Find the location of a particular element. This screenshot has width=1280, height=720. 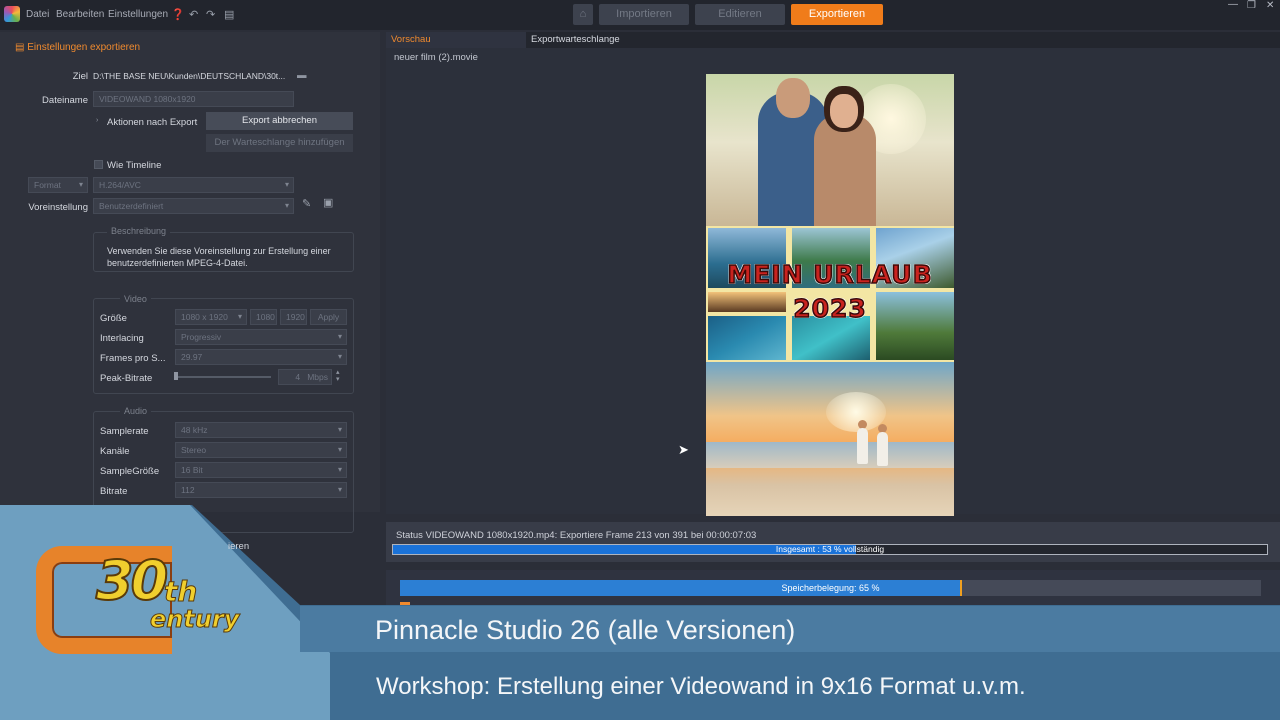

memory-panel: Speicherbelegung: 65 % is located at coordinates (833, 588).